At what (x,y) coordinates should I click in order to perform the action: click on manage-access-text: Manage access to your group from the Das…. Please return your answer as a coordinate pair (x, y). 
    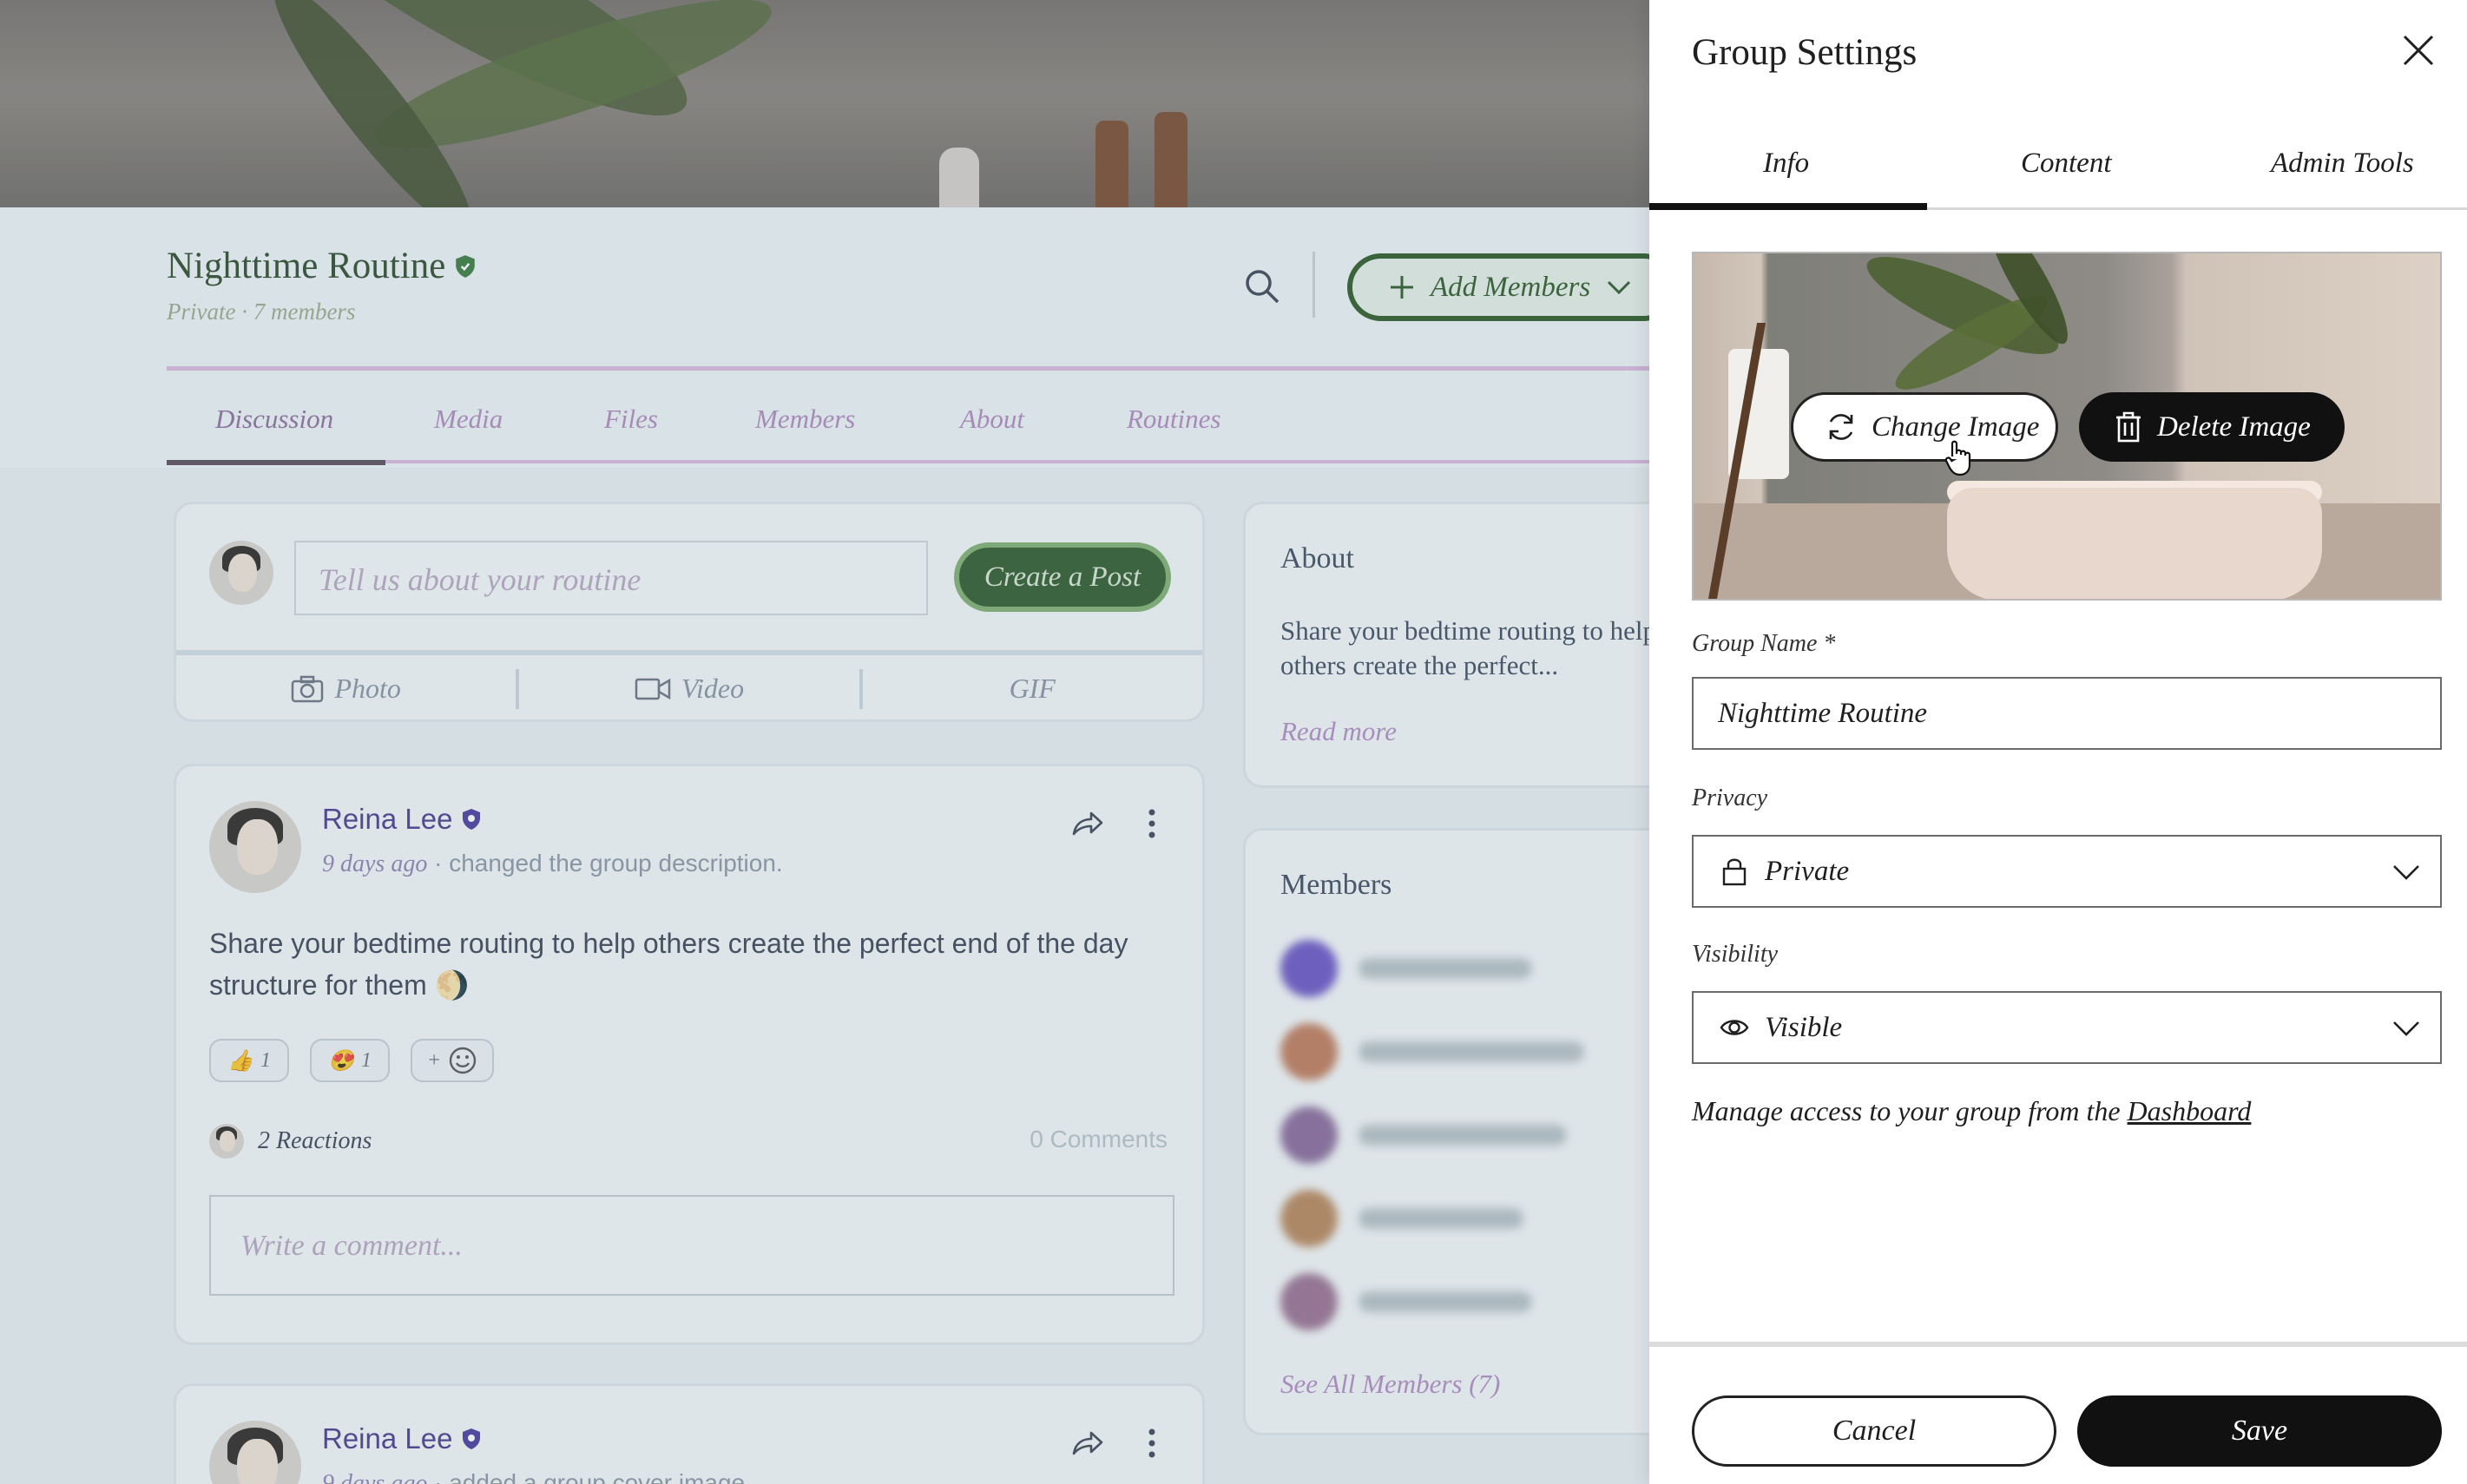
    Looking at the image, I should click on (1971, 1111).